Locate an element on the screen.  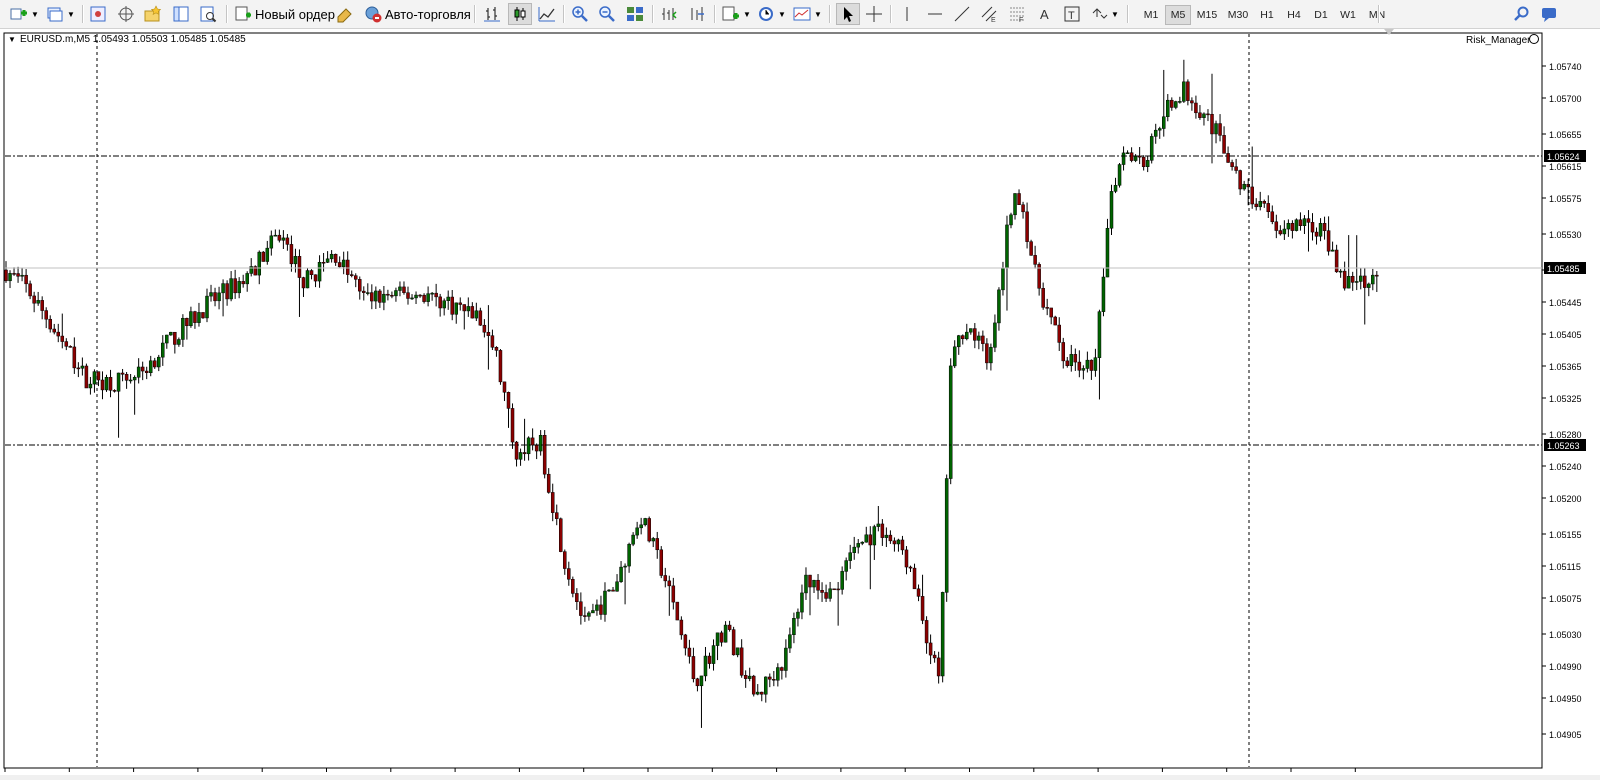
periods-button: ▼ is located at coordinates (771, 14).